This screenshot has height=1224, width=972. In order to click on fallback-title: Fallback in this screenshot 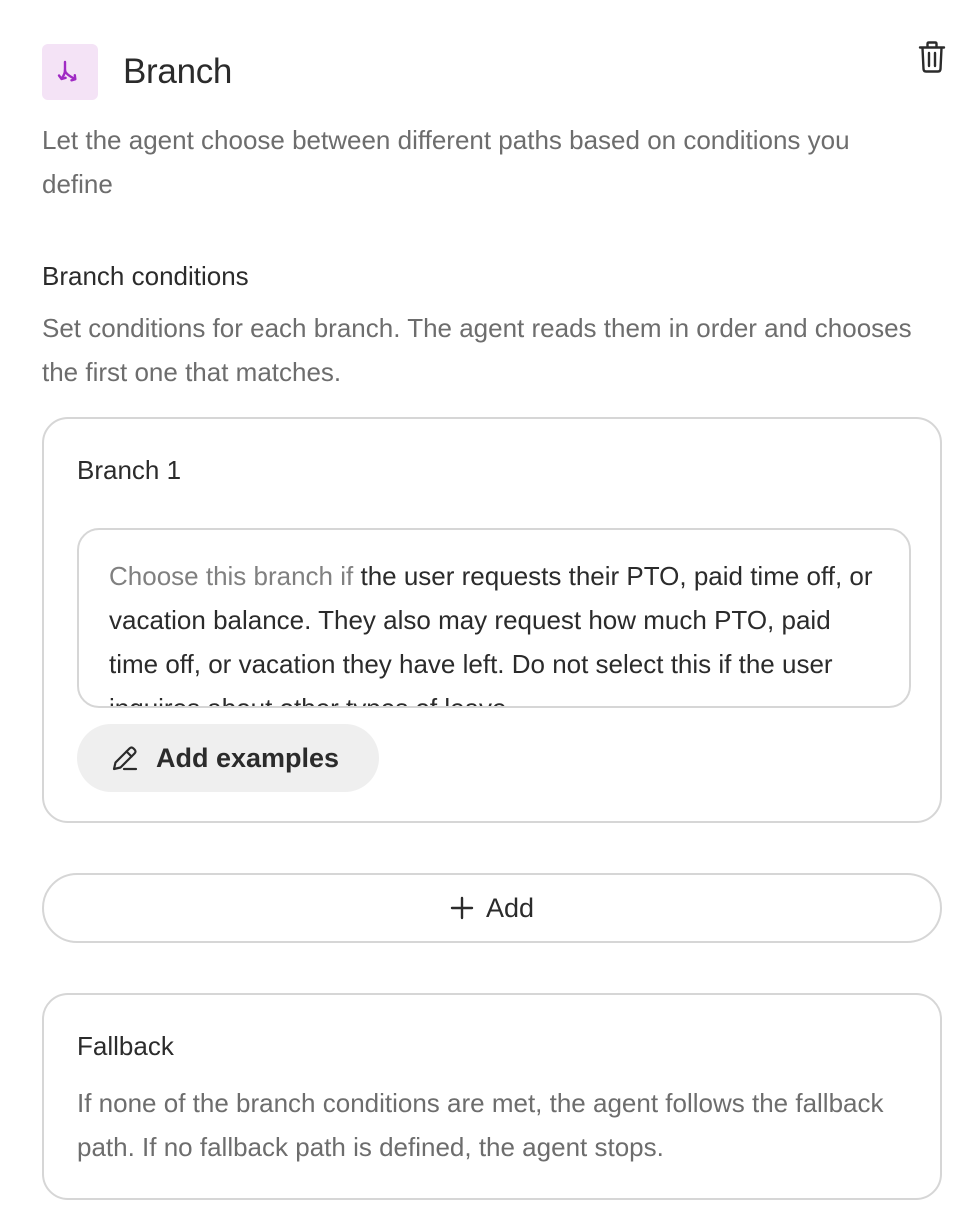, I will do `click(125, 1046)`.